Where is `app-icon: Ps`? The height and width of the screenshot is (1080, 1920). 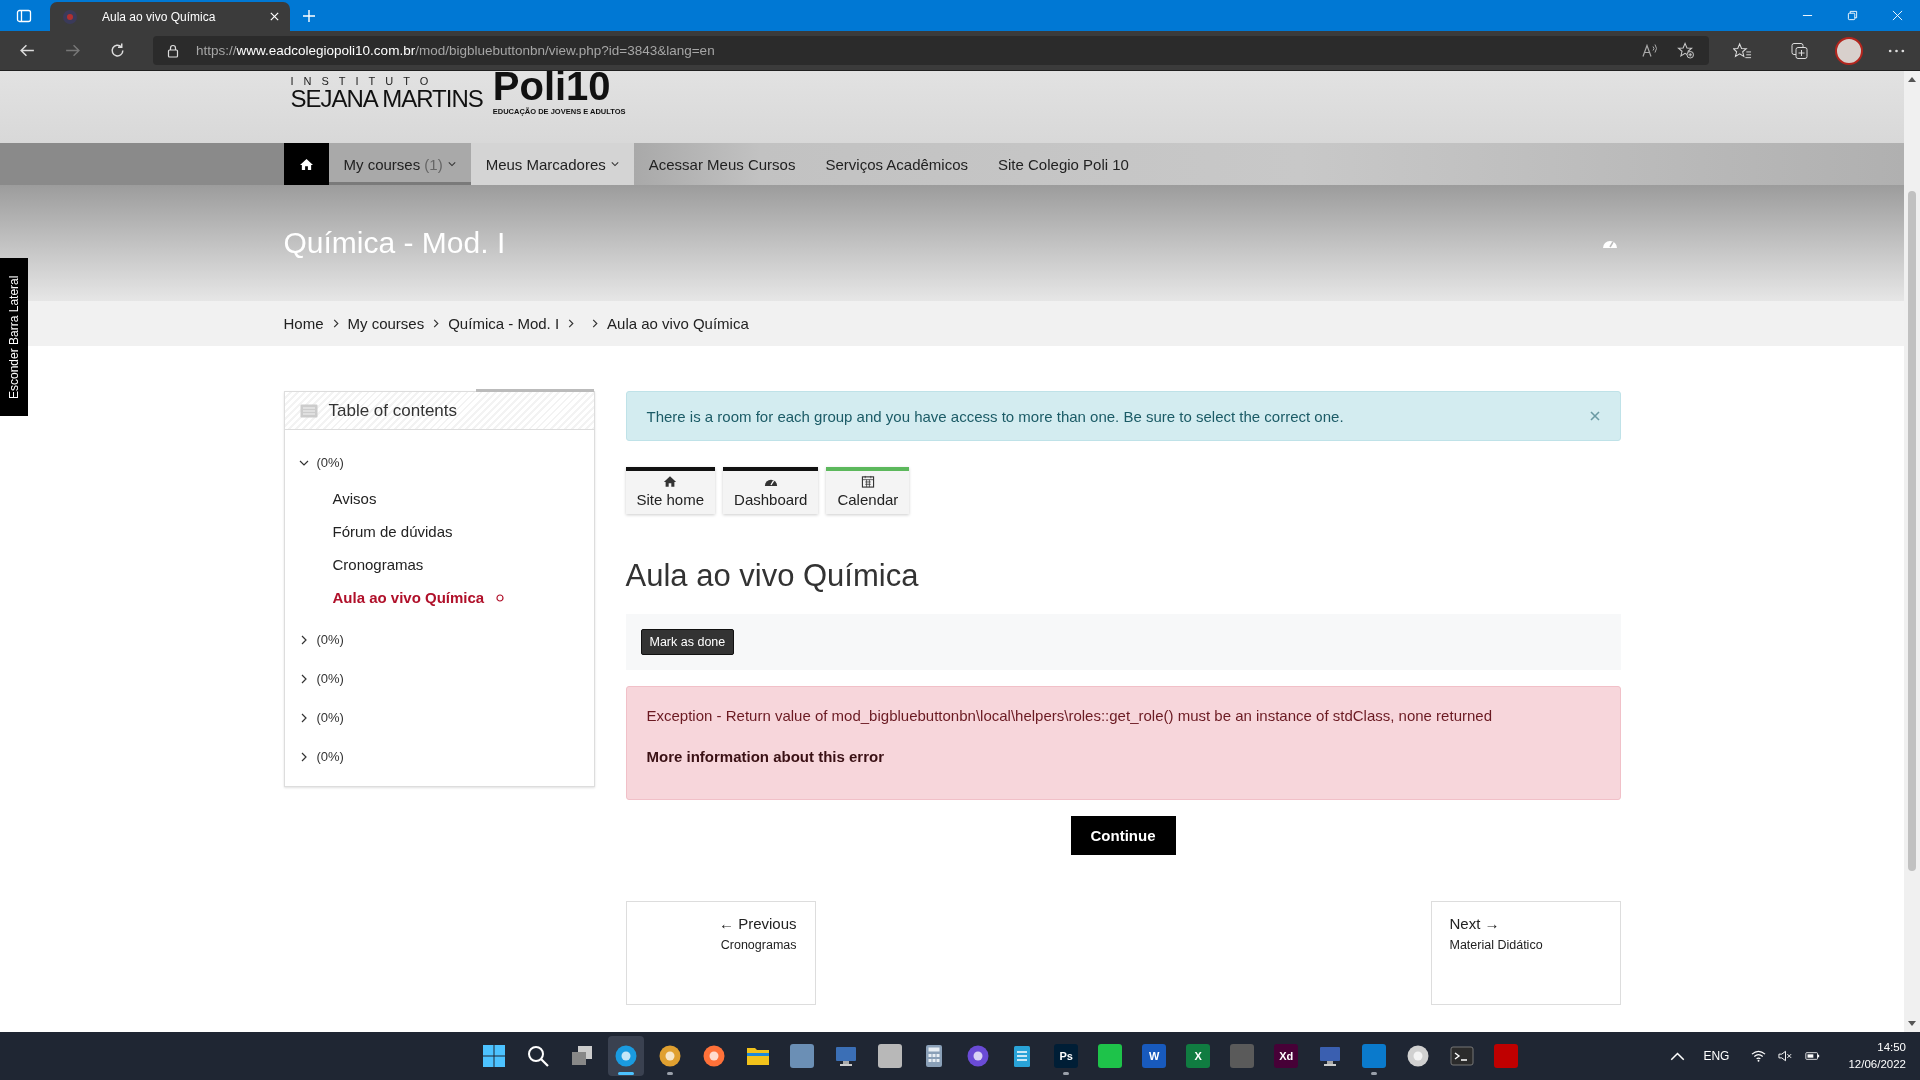
app-icon: Ps is located at coordinates (1066, 1056).